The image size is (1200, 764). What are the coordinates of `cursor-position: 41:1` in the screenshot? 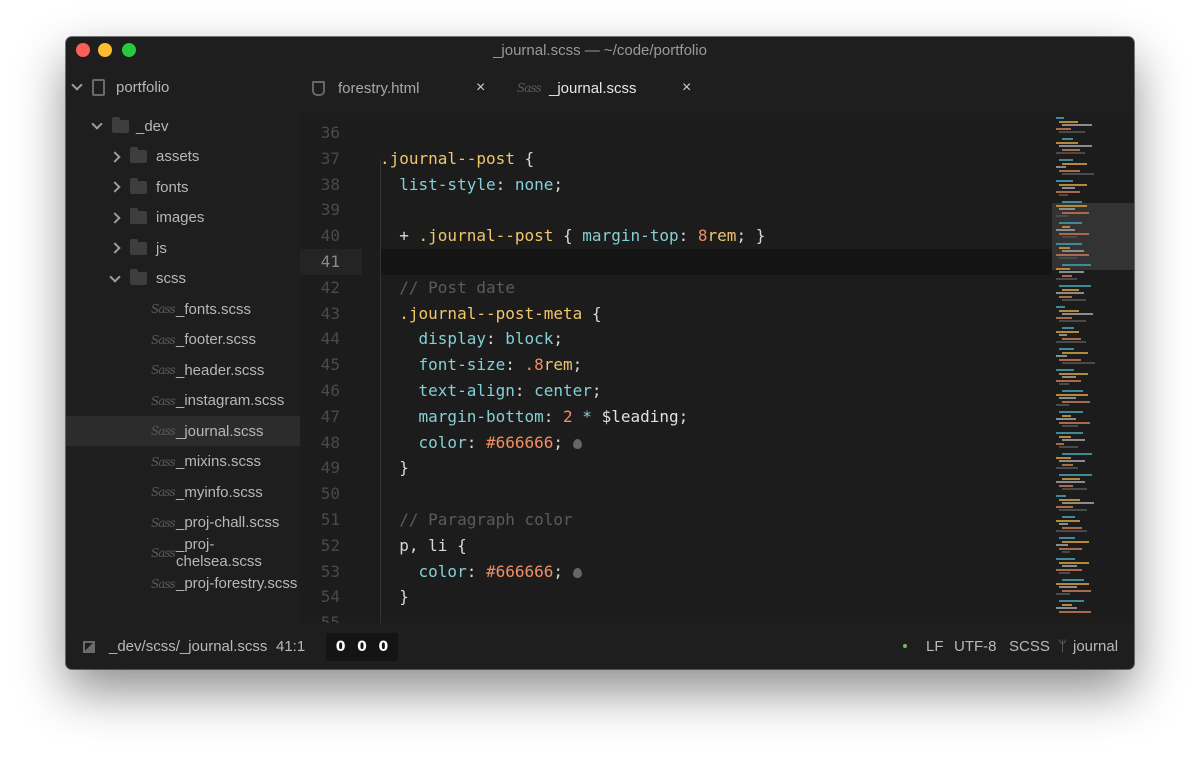 It's located at (290, 646).